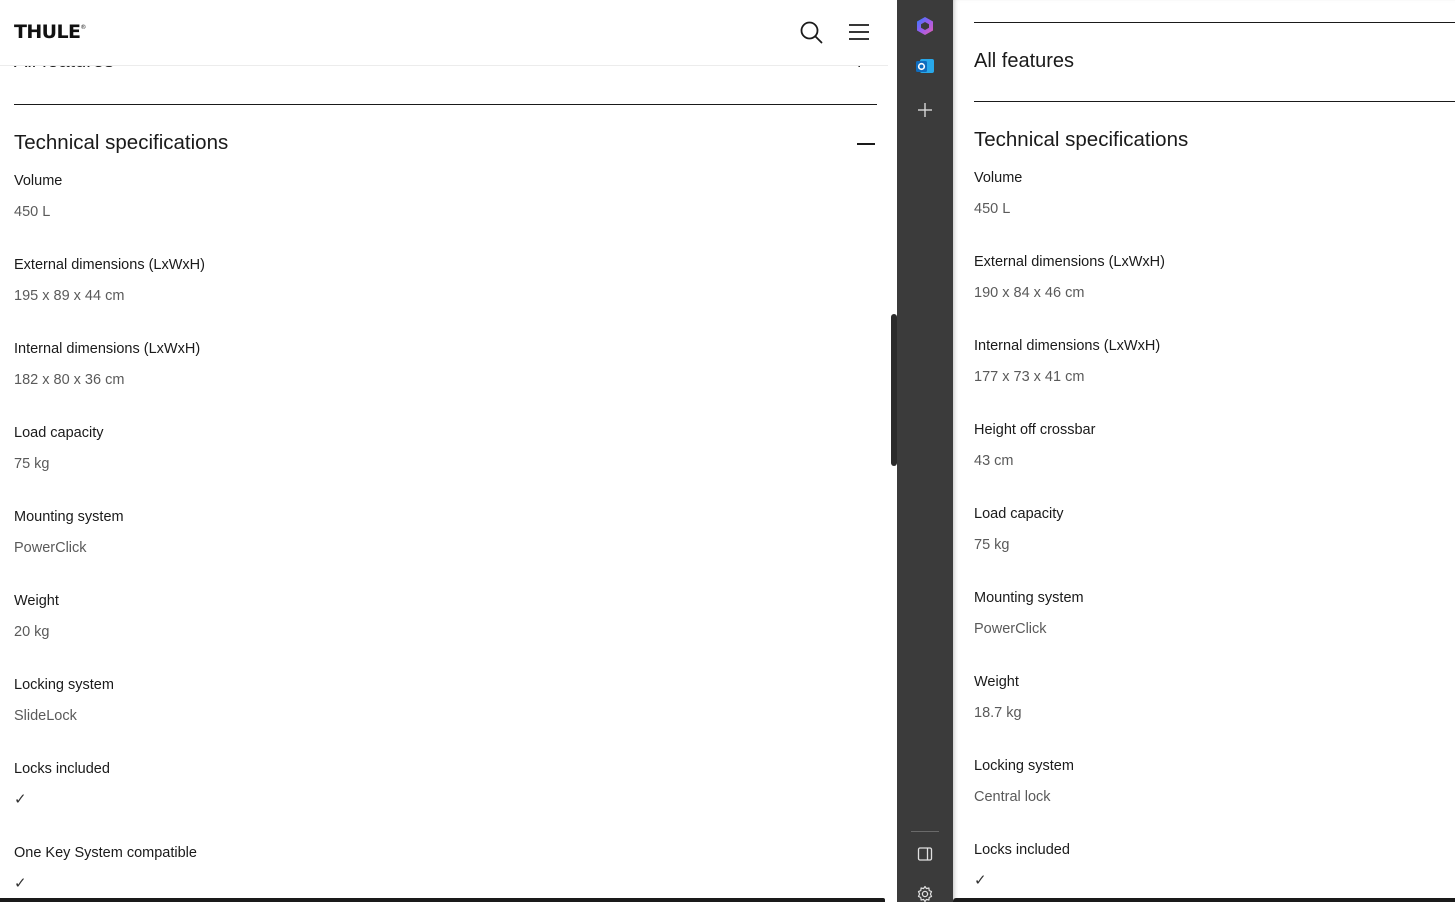  What do you see at coordinates (925, 854) in the screenshot?
I see `sidebar-toggle-icon` at bounding box center [925, 854].